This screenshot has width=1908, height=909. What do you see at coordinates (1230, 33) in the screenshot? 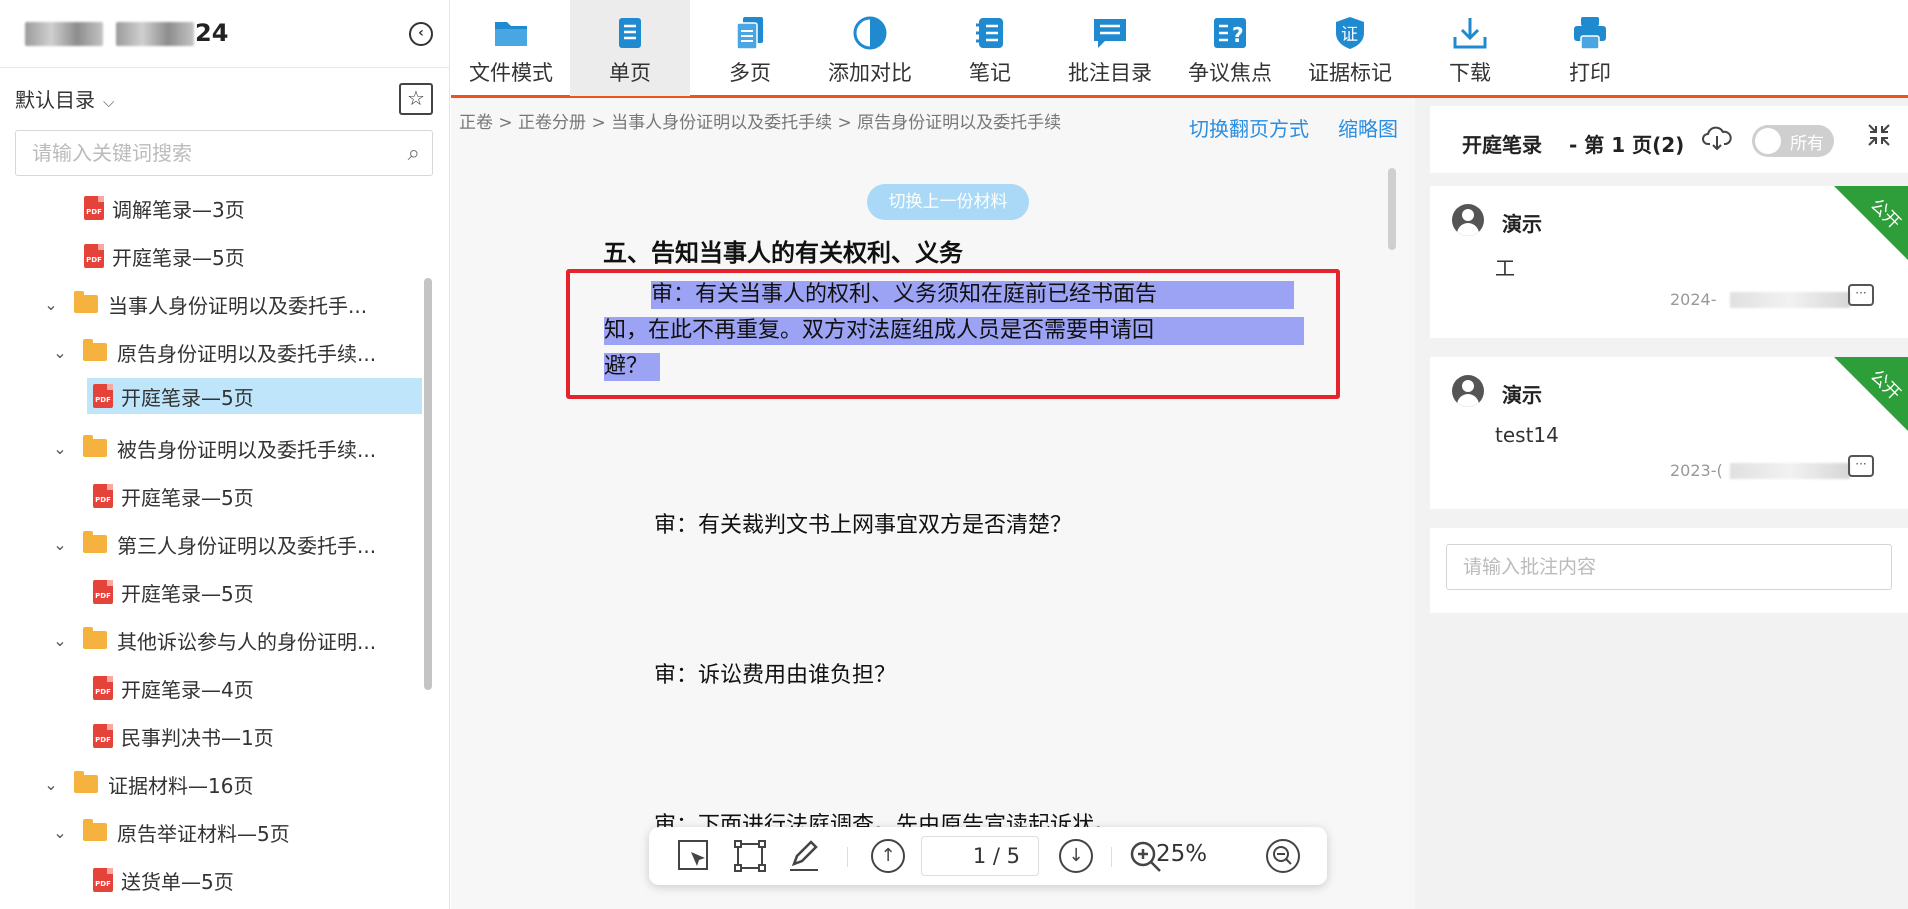
I see `dispute-focus-icon: ?` at bounding box center [1230, 33].